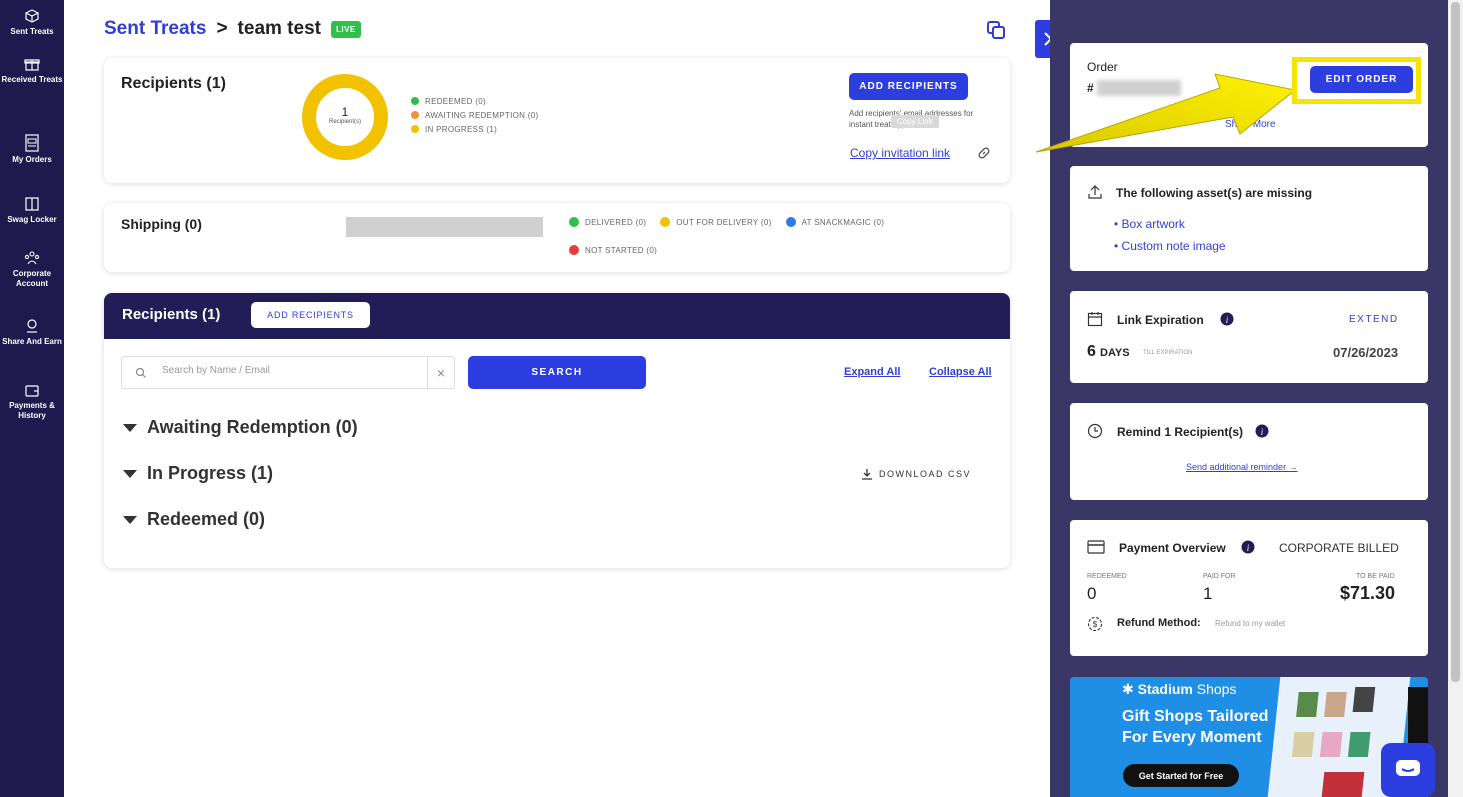 The width and height of the screenshot is (1463, 797). What do you see at coordinates (1115, 353) in the screenshot?
I see `days-unit: DAYS` at bounding box center [1115, 353].